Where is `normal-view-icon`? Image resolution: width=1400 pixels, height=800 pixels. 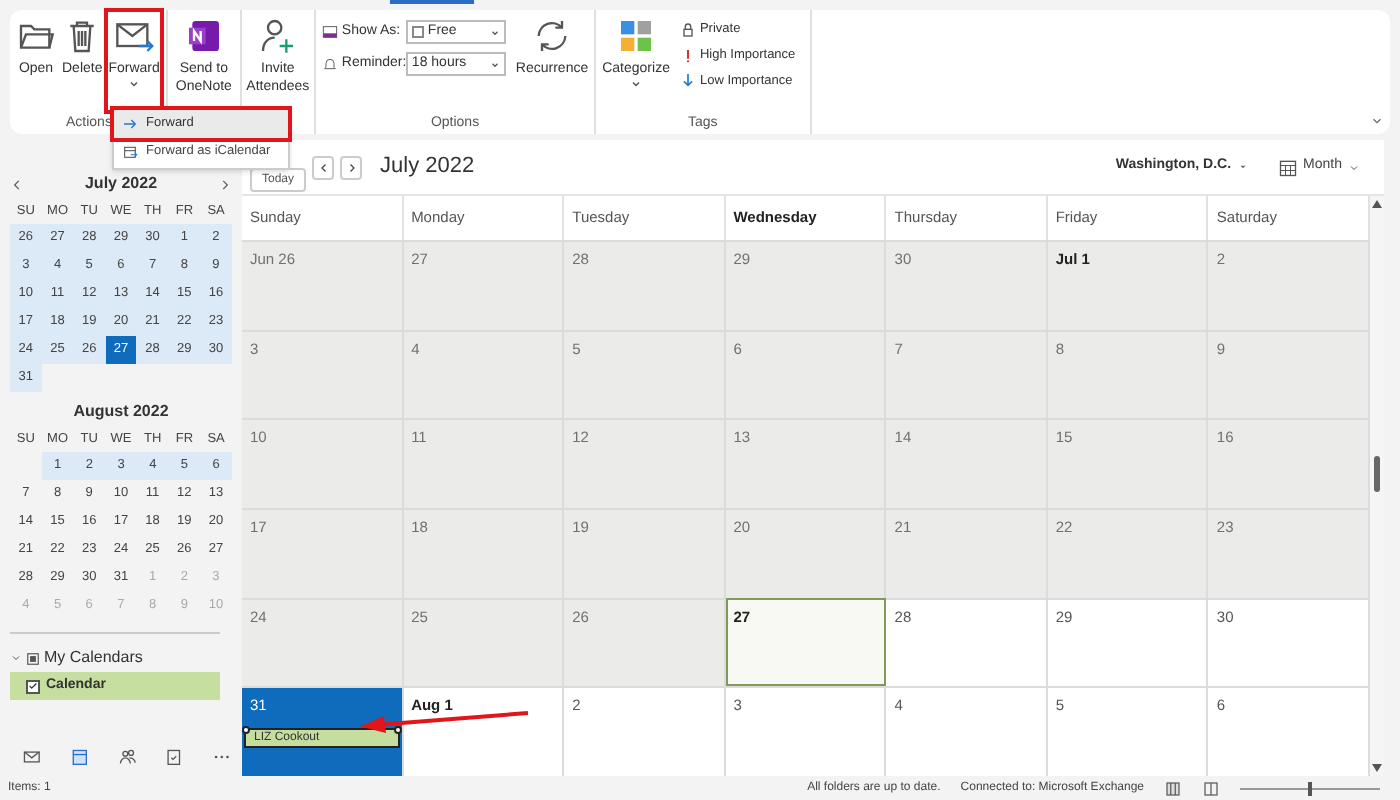 normal-view-icon is located at coordinates (1173, 788).